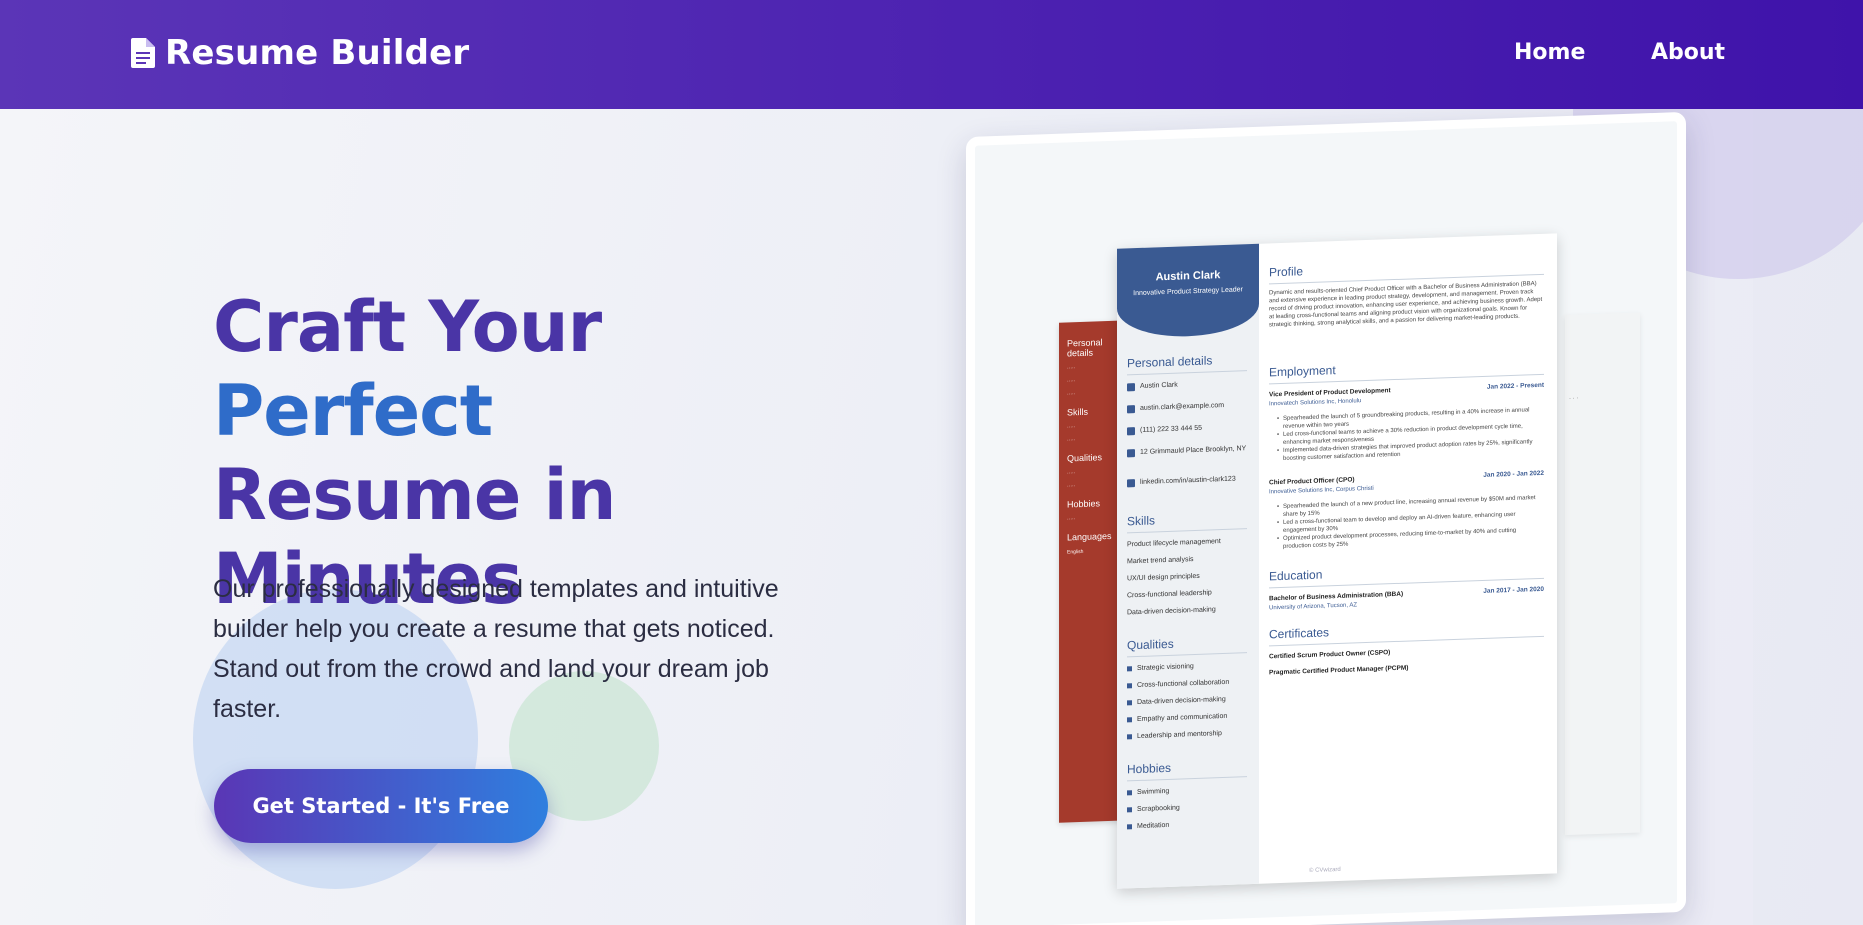 The width and height of the screenshot is (1863, 925). Describe the element at coordinates (1513, 474) in the screenshot. I see `job-date: Jan 2020 - Jan 2022` at that location.